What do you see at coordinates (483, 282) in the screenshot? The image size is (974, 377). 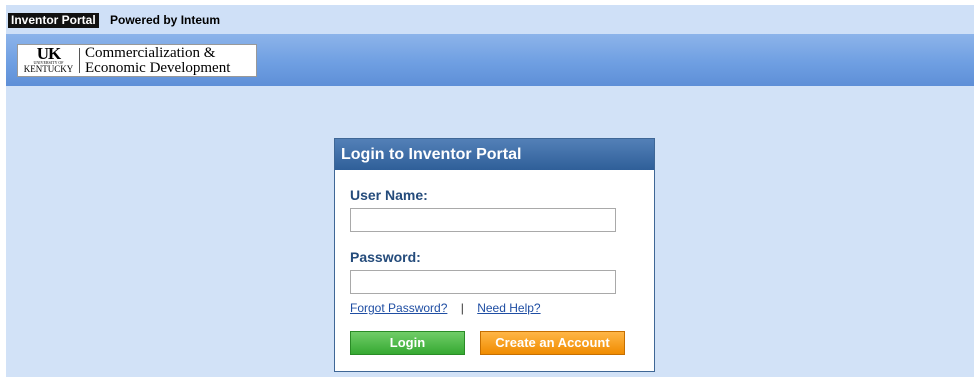 I see `password-input` at bounding box center [483, 282].